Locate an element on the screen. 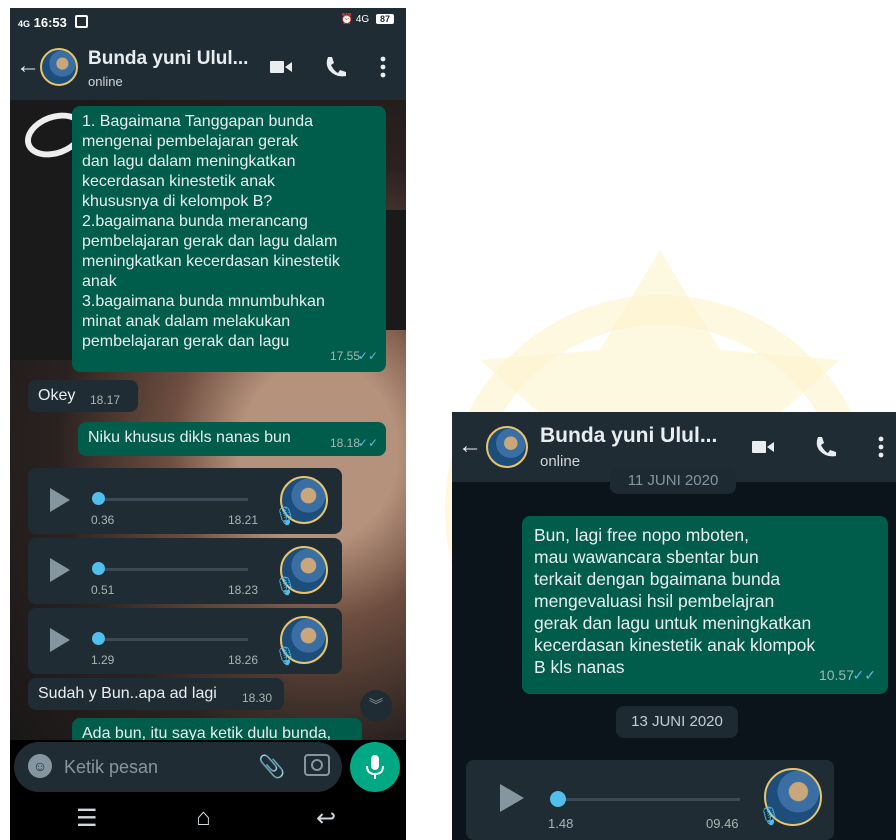 The image size is (896, 840). message-input-bar: ☺ 📎 is located at coordinates (178, 767).